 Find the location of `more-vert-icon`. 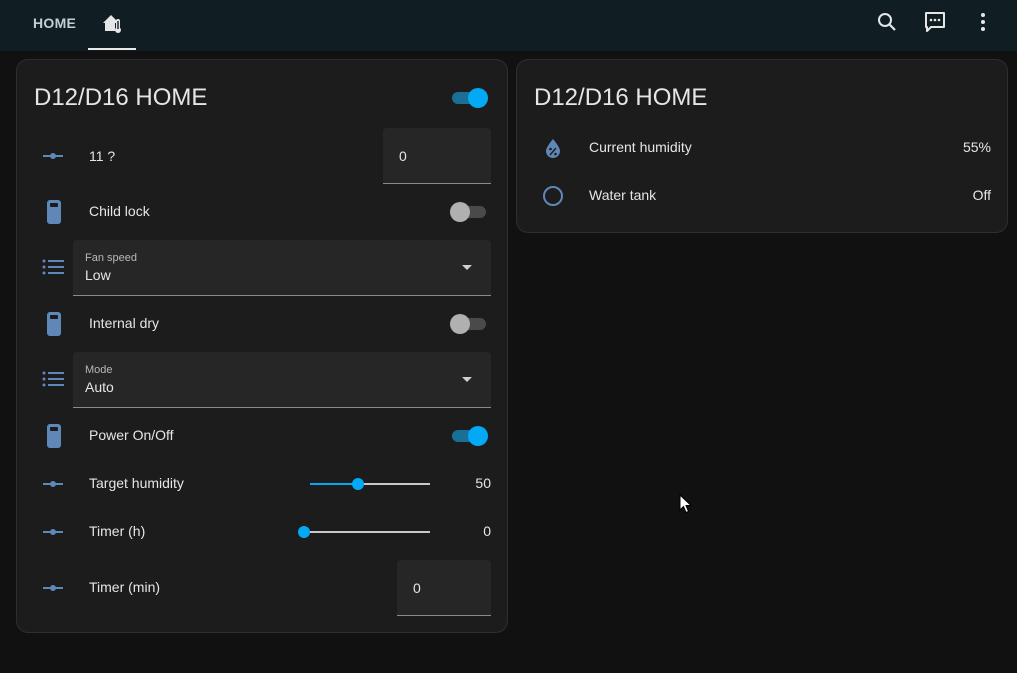

more-vert-icon is located at coordinates (983, 22).